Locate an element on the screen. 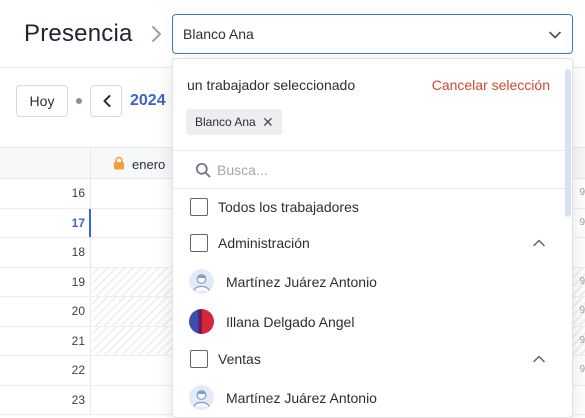 The image size is (585, 418). select-all-item: Todos los trabajadores is located at coordinates (372, 208).